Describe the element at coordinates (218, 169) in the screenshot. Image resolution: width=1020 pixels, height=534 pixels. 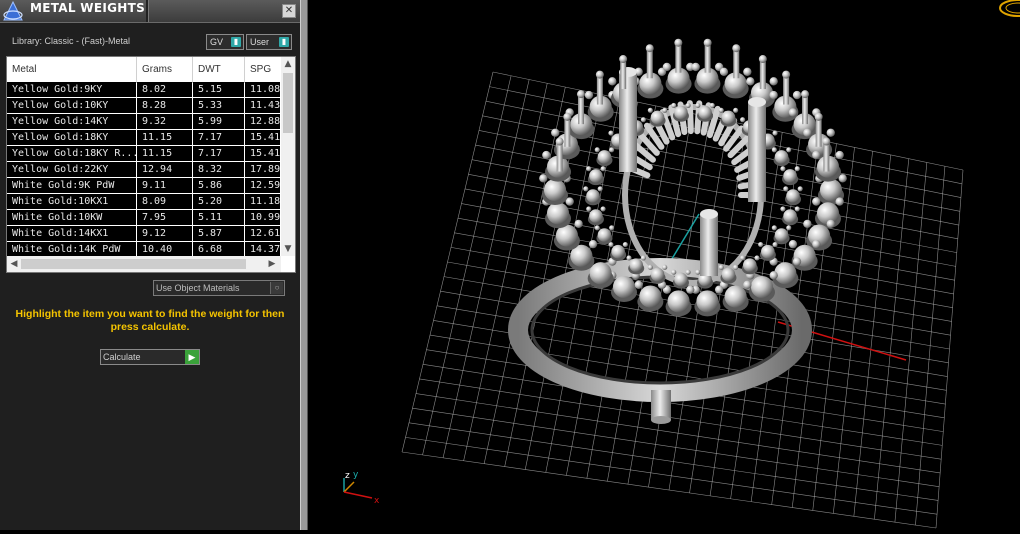
I see `table-cell: 8.32` at that location.